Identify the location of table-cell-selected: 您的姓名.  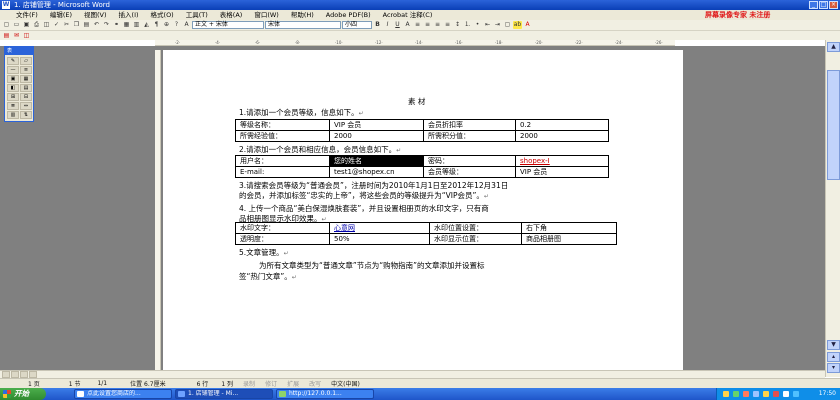
(376, 161).